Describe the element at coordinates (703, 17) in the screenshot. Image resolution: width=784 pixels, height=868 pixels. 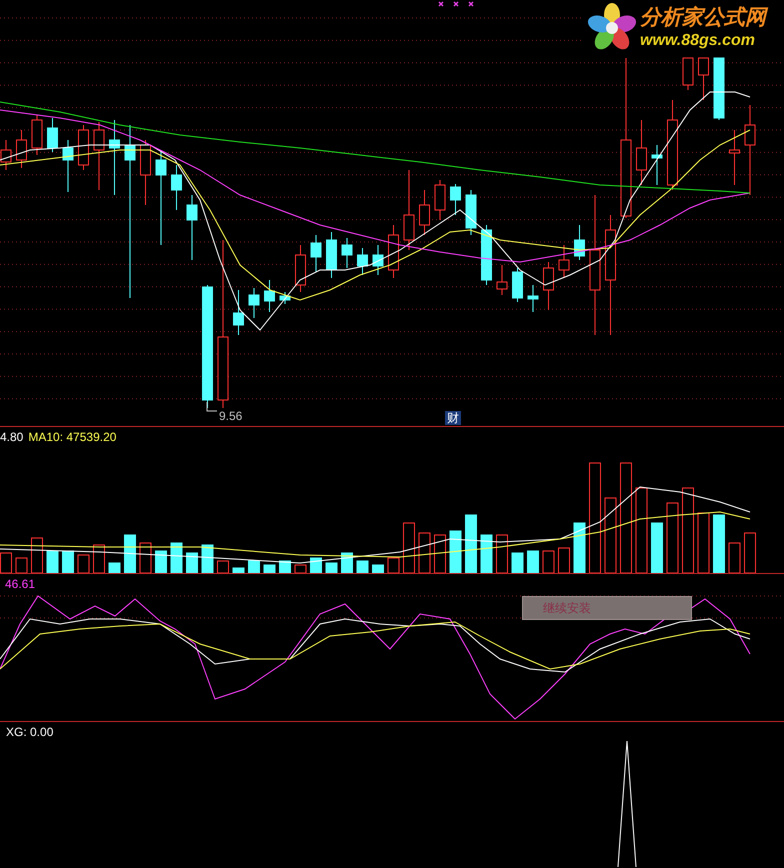
I see `logo-title: 分析家公式网` at that location.